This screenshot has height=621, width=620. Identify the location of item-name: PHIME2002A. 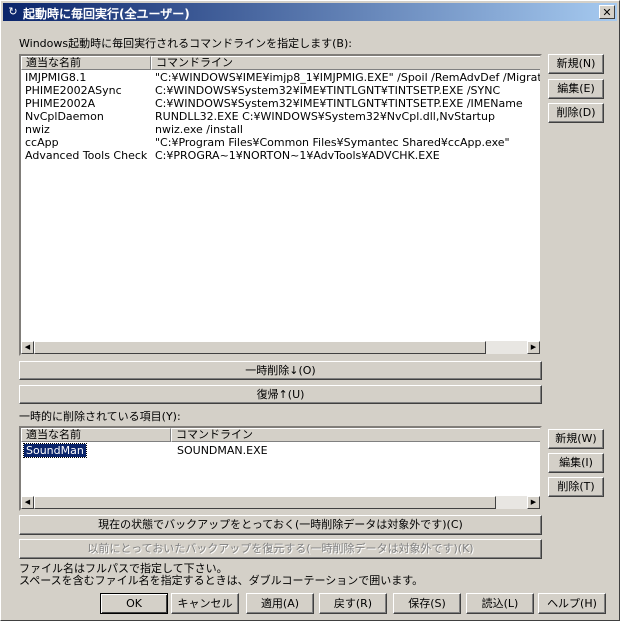
(60, 103).